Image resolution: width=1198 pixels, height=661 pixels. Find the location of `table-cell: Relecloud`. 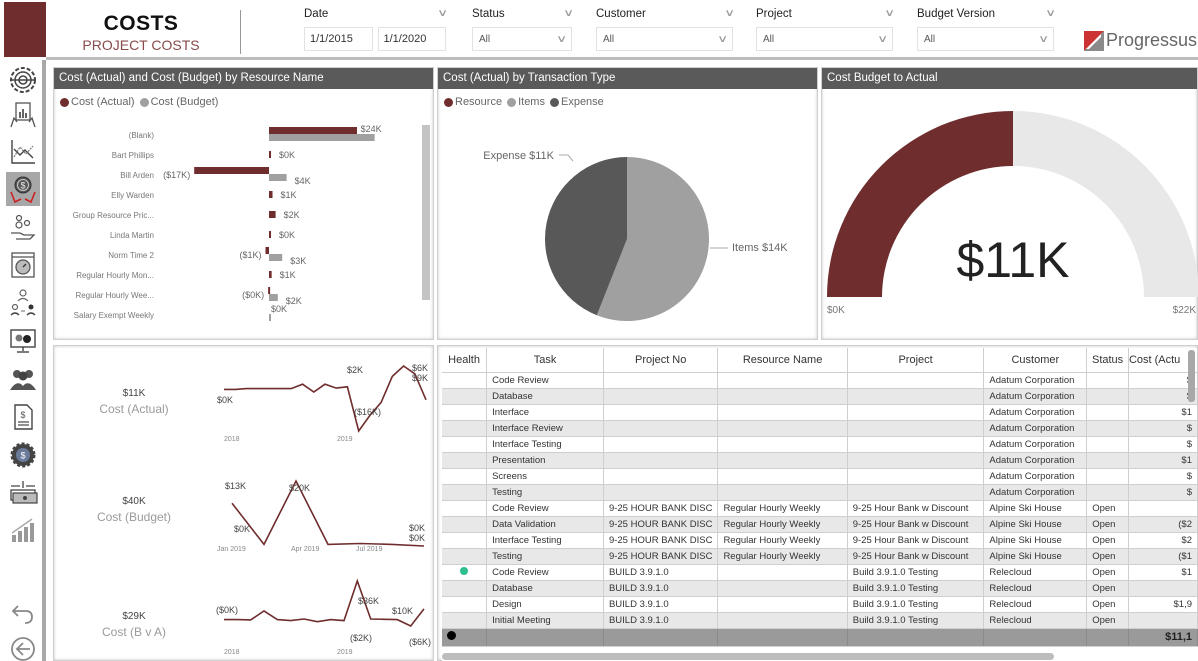

table-cell: Relecloud is located at coordinates (1035, 572).